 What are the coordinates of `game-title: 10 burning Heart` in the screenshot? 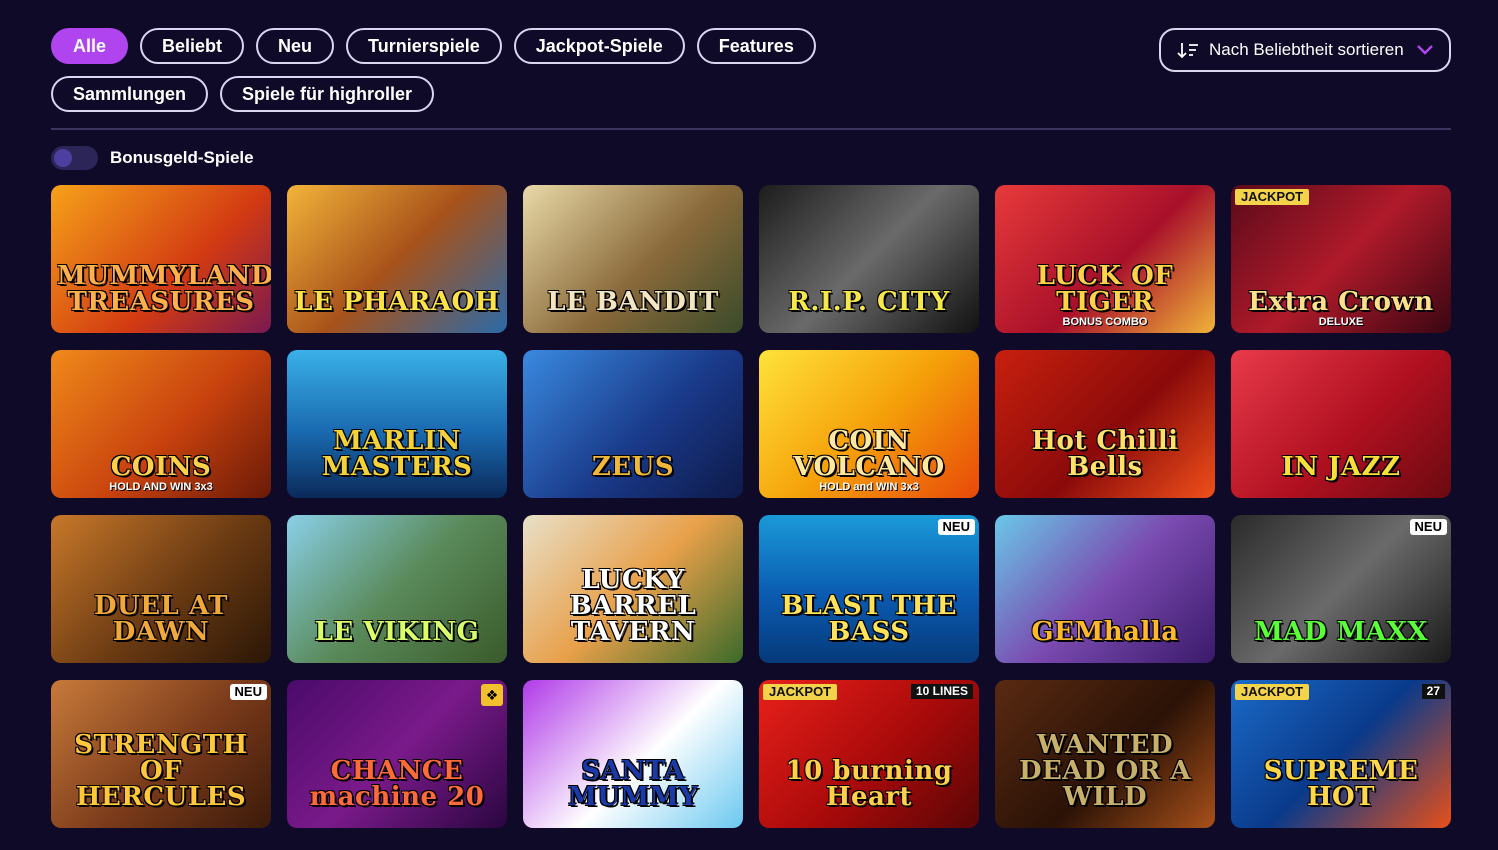 It's located at (869, 784).